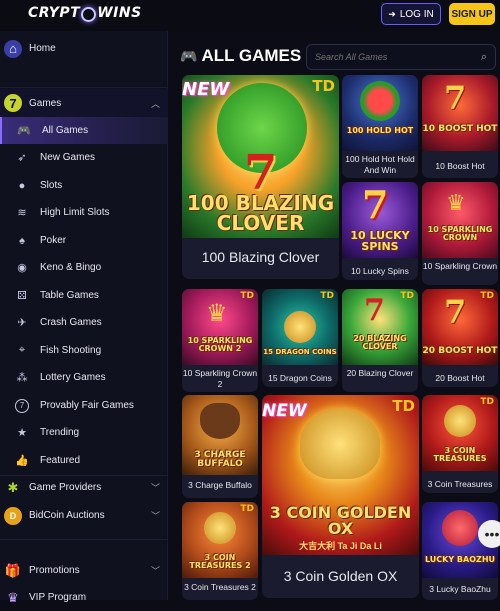 This screenshot has width=500, height=611. What do you see at coordinates (392, 13) in the screenshot?
I see `login-icon: ➜` at bounding box center [392, 13].